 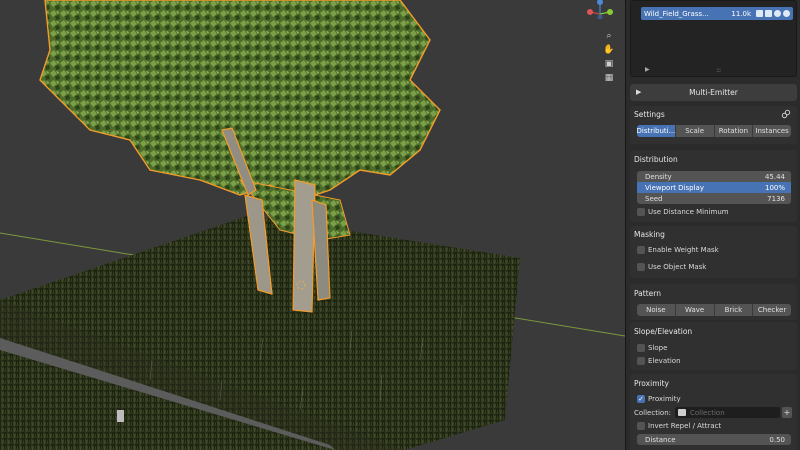 What do you see at coordinates (656, 159) in the screenshot?
I see `distribution-title: Distribution` at bounding box center [656, 159].